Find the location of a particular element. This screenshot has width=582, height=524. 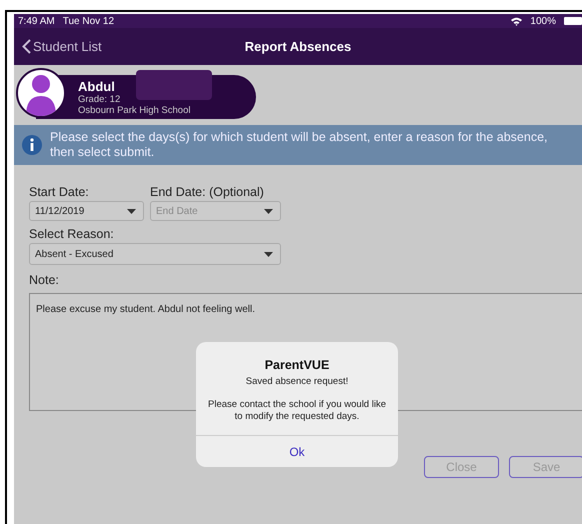

dialog-message: Saved absence request! is located at coordinates (297, 381).